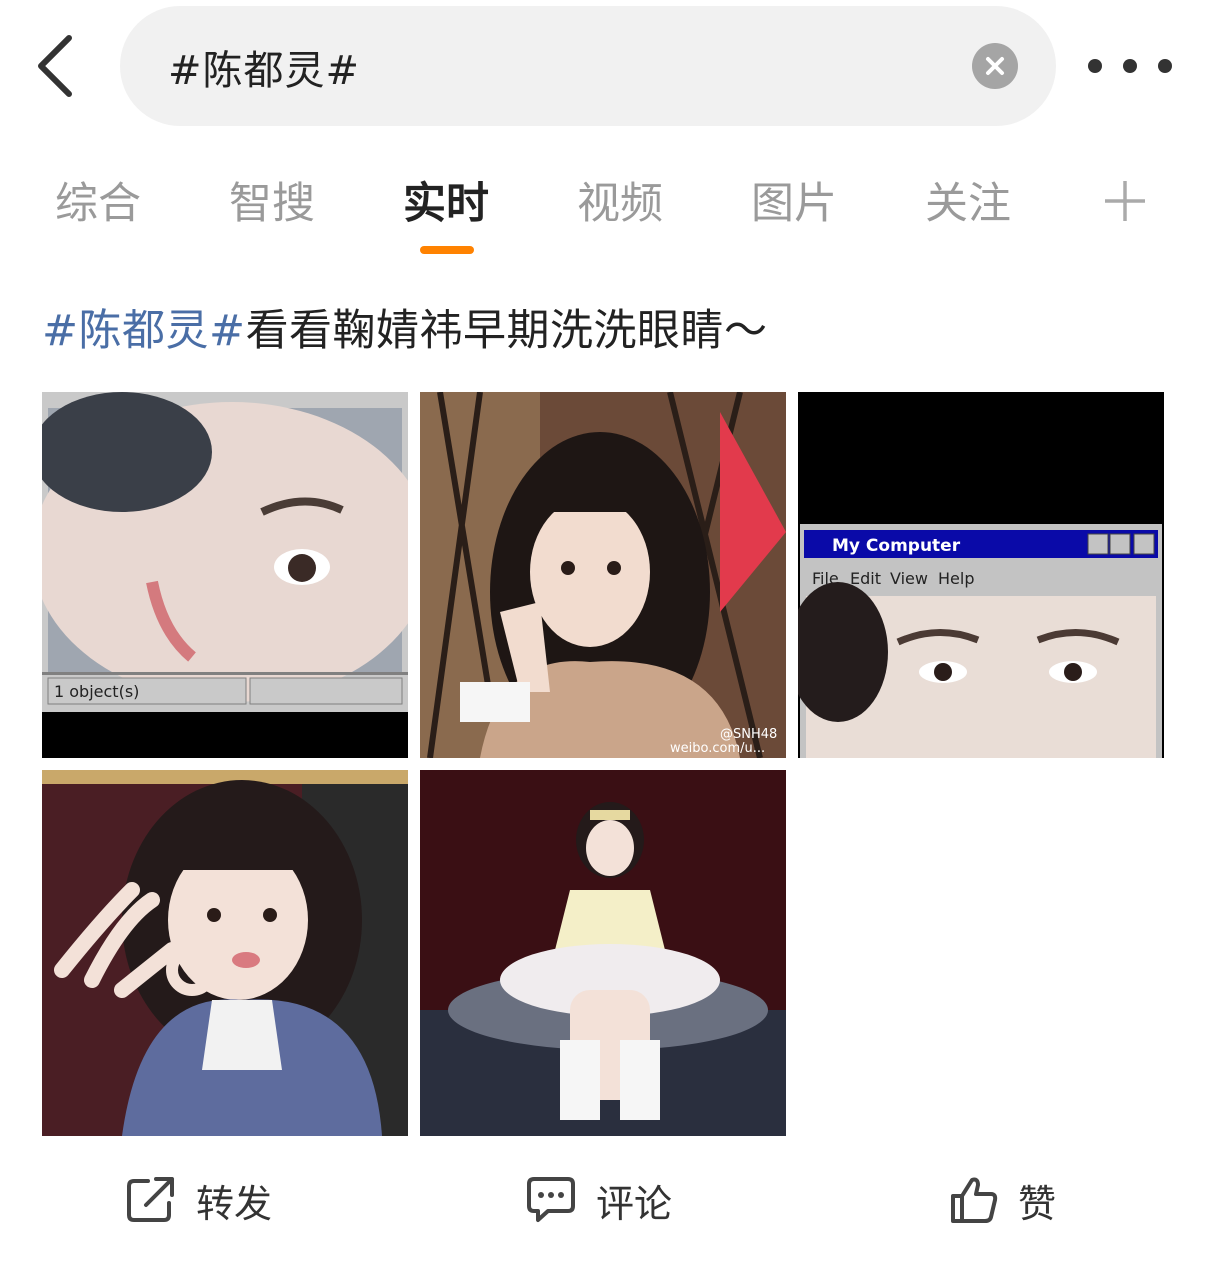  What do you see at coordinates (150, 1199) in the screenshot?
I see `share-icon` at bounding box center [150, 1199].